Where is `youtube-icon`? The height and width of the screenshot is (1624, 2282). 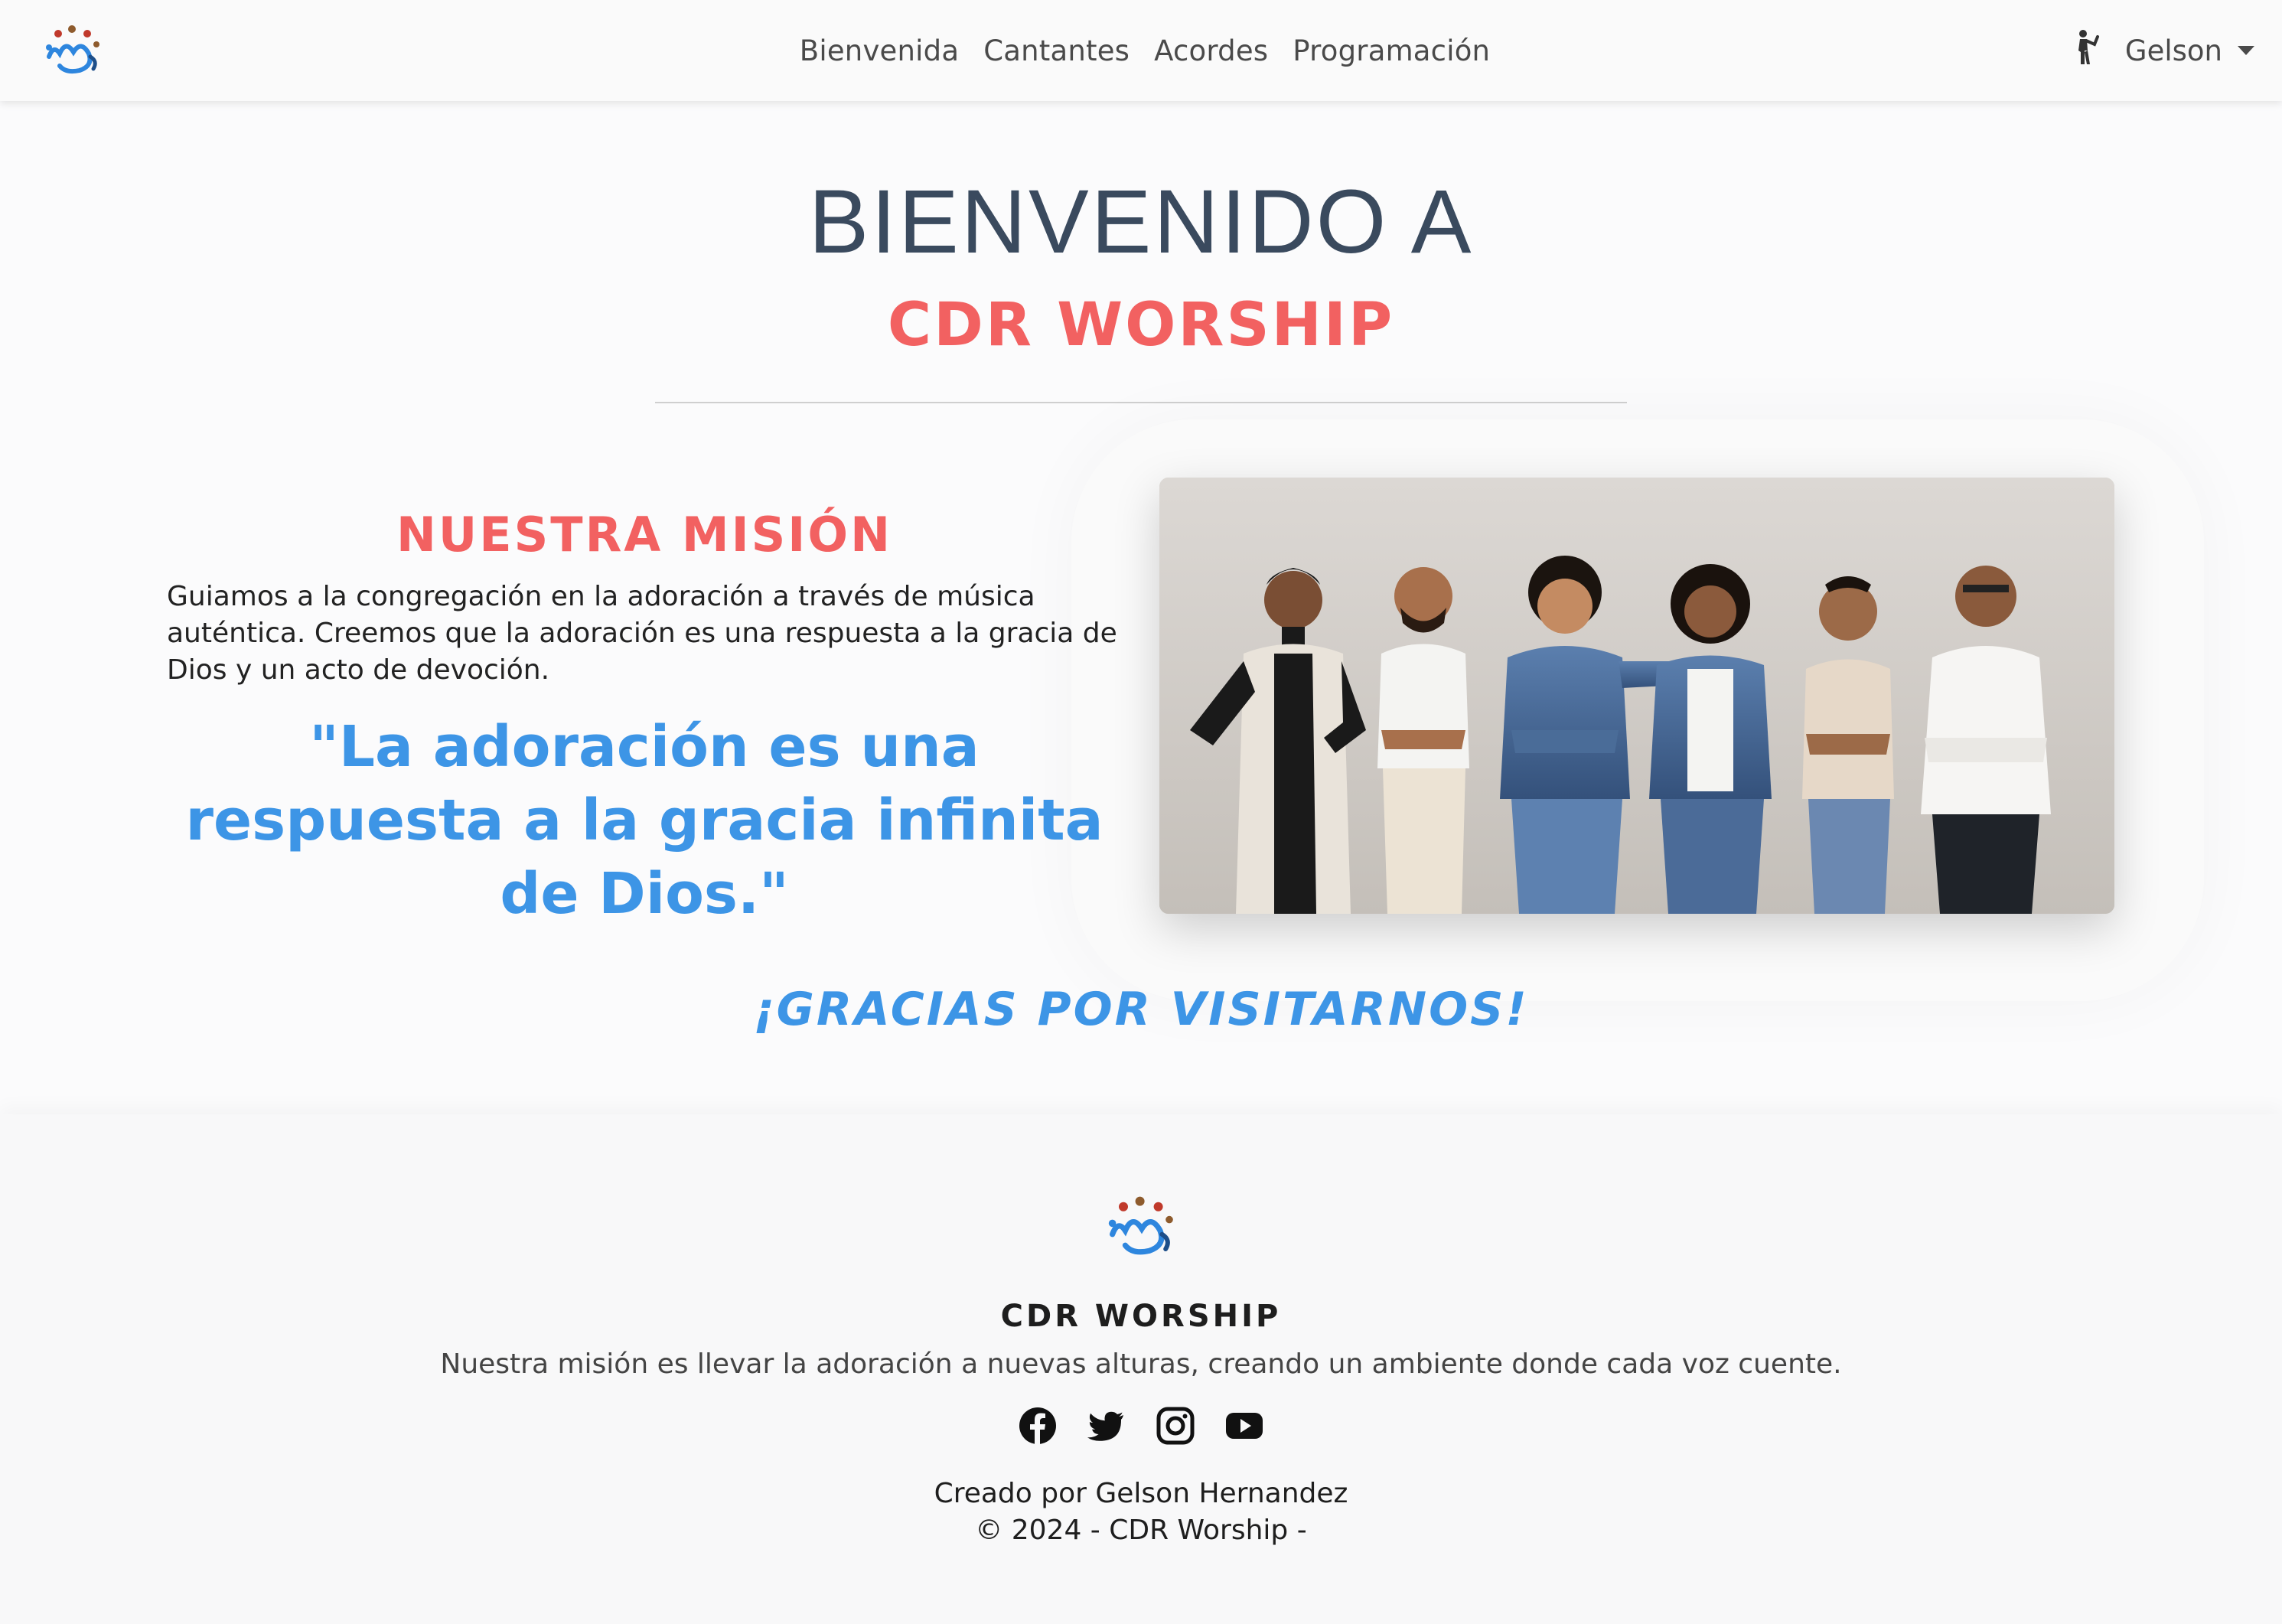 youtube-icon is located at coordinates (1244, 1426).